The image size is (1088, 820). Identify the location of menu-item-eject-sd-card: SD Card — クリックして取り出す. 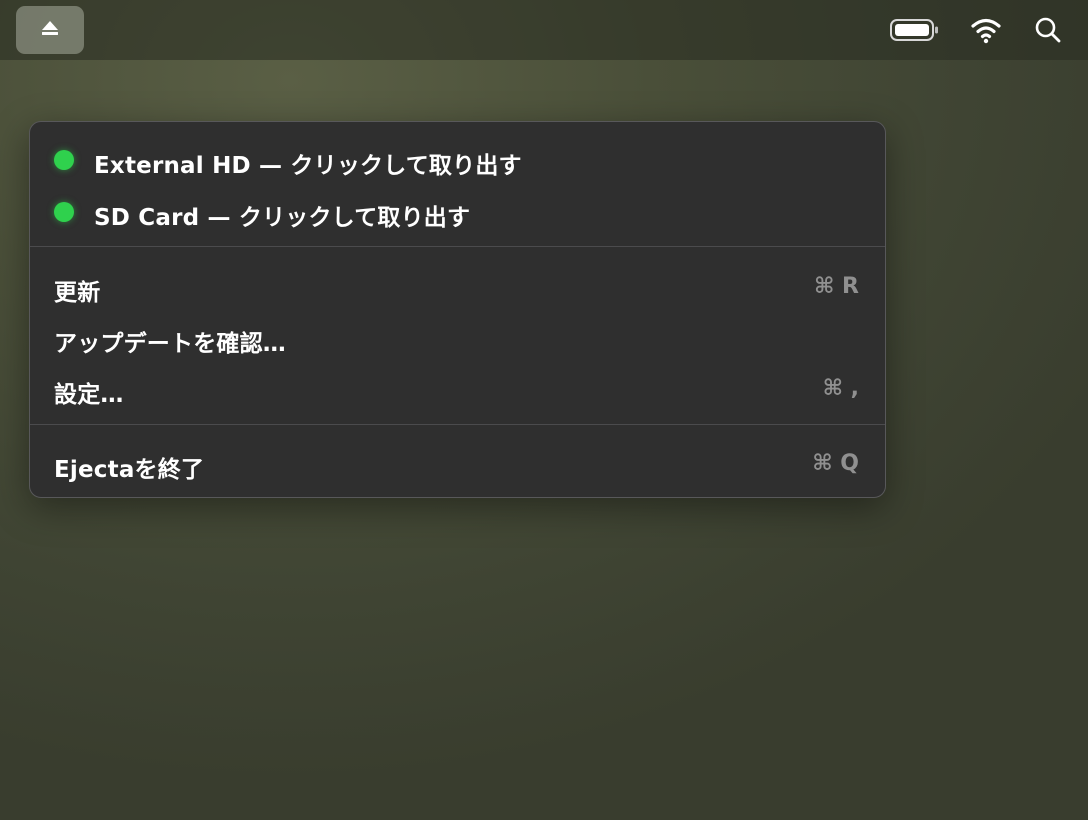
(457, 211).